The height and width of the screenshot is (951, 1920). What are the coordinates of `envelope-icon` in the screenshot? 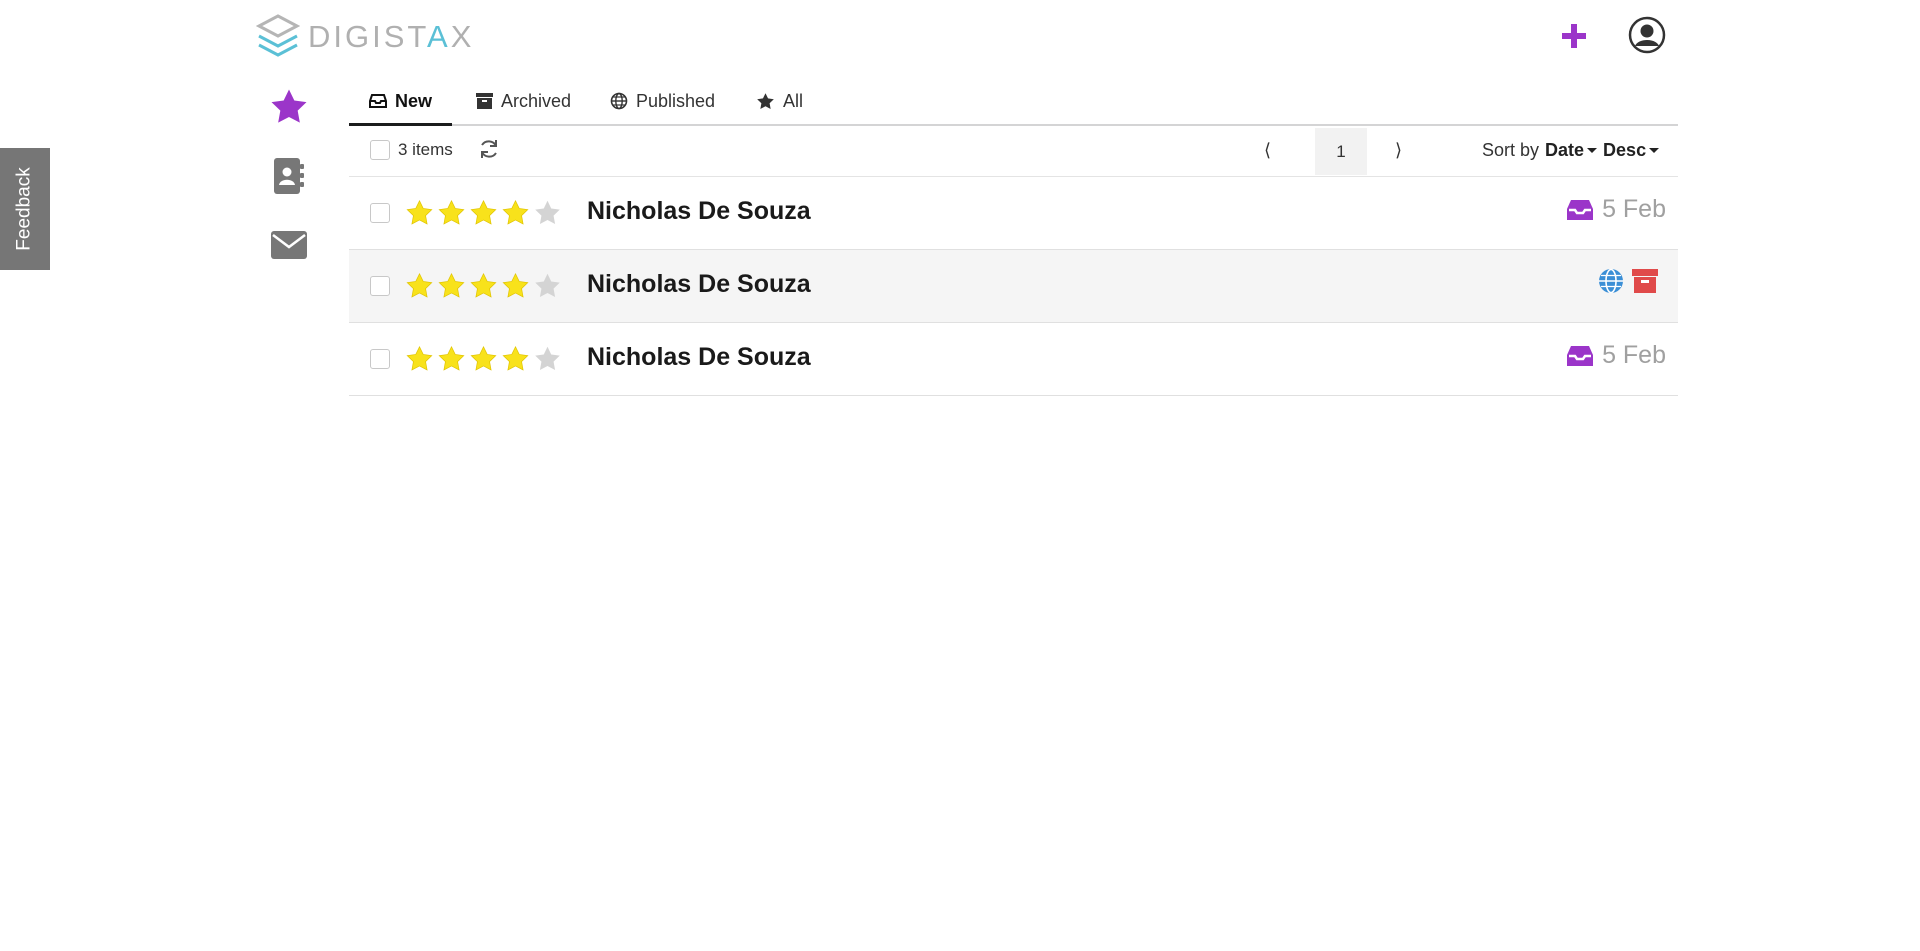 It's located at (289, 245).